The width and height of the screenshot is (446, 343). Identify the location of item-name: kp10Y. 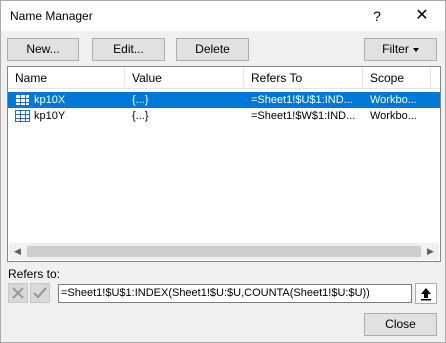
(50, 116).